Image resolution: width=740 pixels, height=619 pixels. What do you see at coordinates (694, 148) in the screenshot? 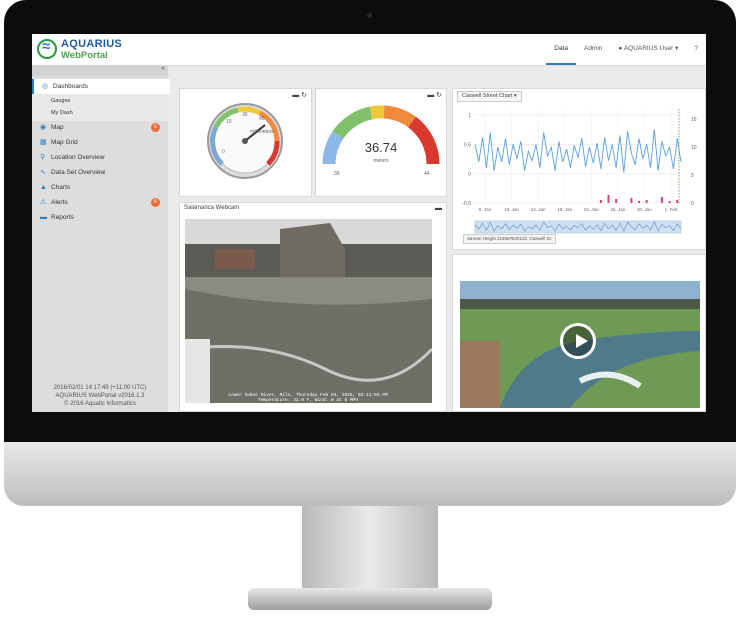
I see `y2-tick-label: 10` at bounding box center [694, 148].